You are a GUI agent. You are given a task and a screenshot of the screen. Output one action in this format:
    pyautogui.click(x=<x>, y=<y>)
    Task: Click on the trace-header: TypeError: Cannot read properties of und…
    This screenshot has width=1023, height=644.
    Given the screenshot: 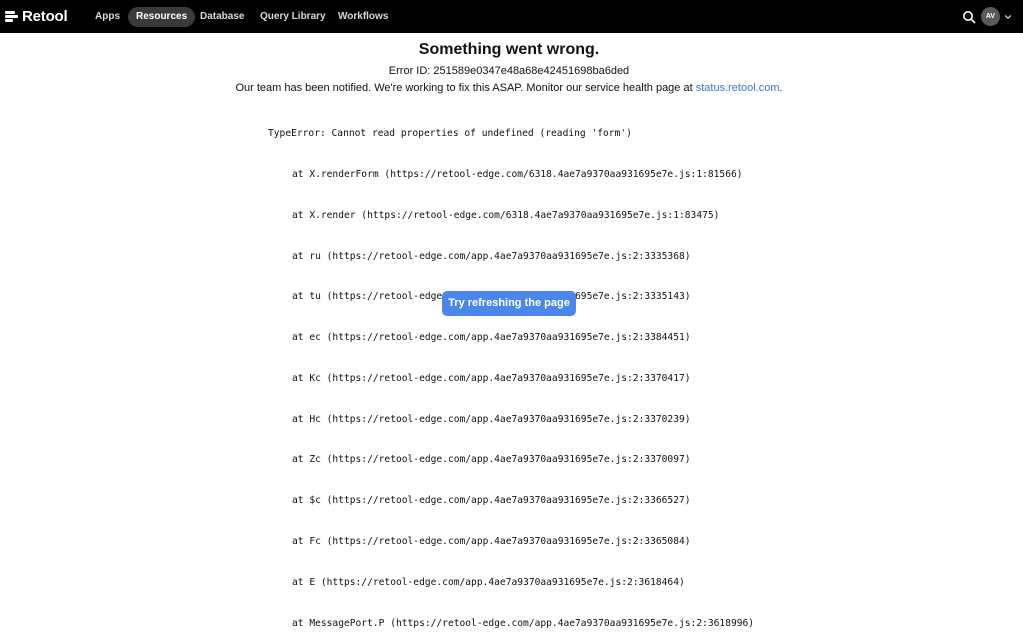 What is the action you would take?
    pyautogui.click(x=450, y=134)
    